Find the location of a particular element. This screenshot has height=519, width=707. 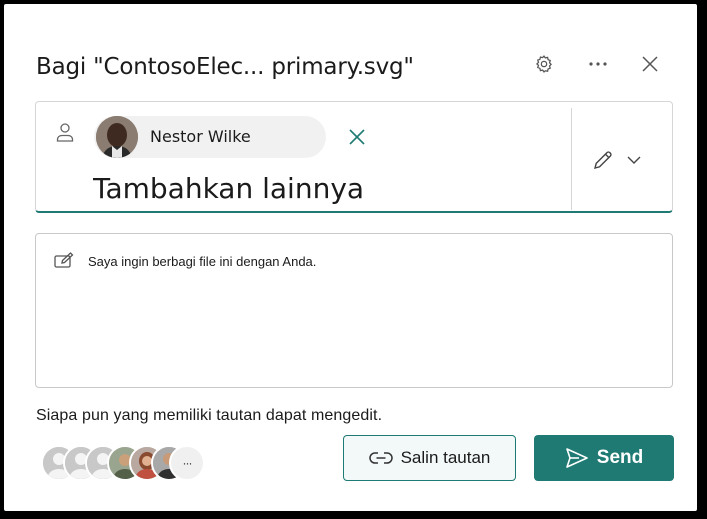

send-label: Send is located at coordinates (620, 457).